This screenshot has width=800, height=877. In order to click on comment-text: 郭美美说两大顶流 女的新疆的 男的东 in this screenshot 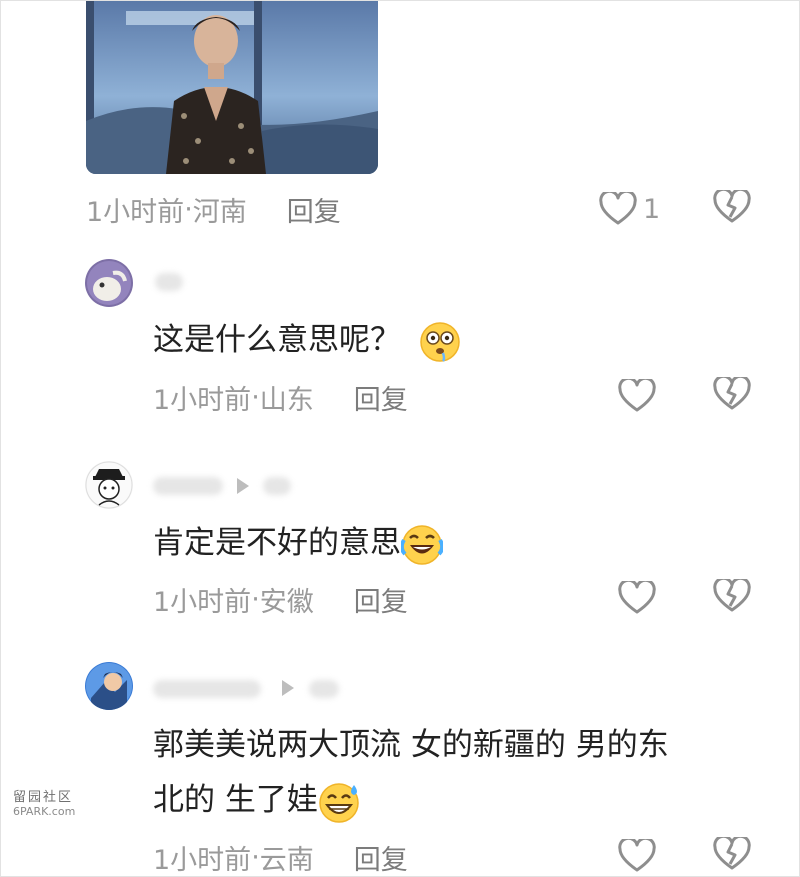, I will do `click(411, 745)`.